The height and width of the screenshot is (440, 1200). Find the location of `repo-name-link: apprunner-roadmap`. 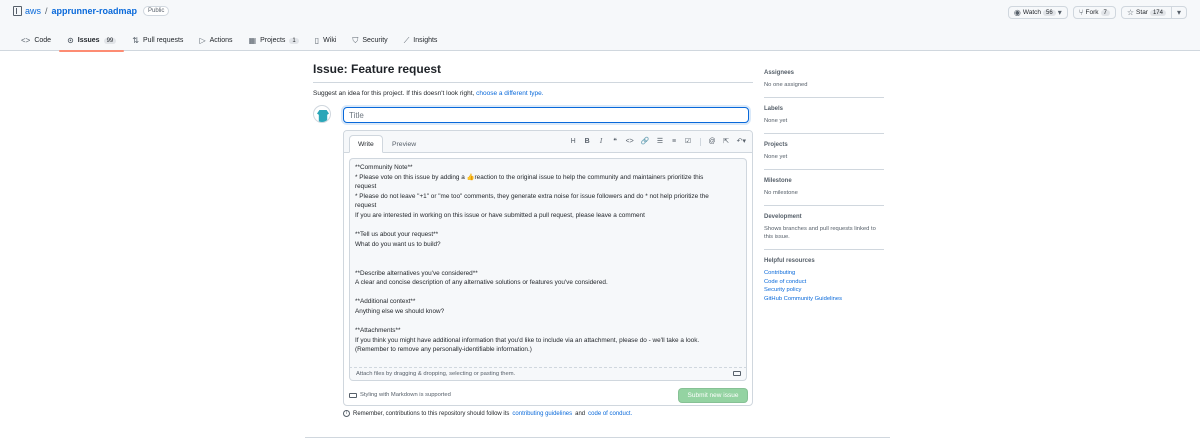

repo-name-link: apprunner-roadmap is located at coordinates (95, 11).